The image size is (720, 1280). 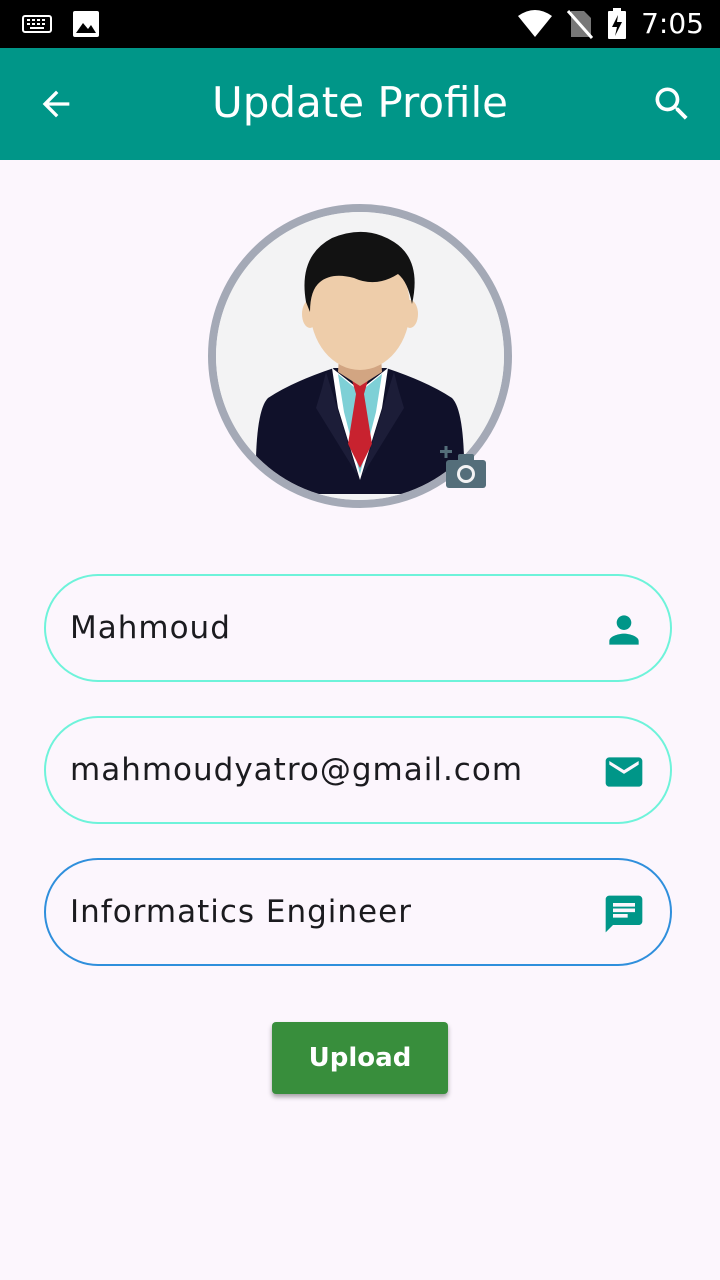 I want to click on app-bar: Update Profile, so click(x=360, y=104).